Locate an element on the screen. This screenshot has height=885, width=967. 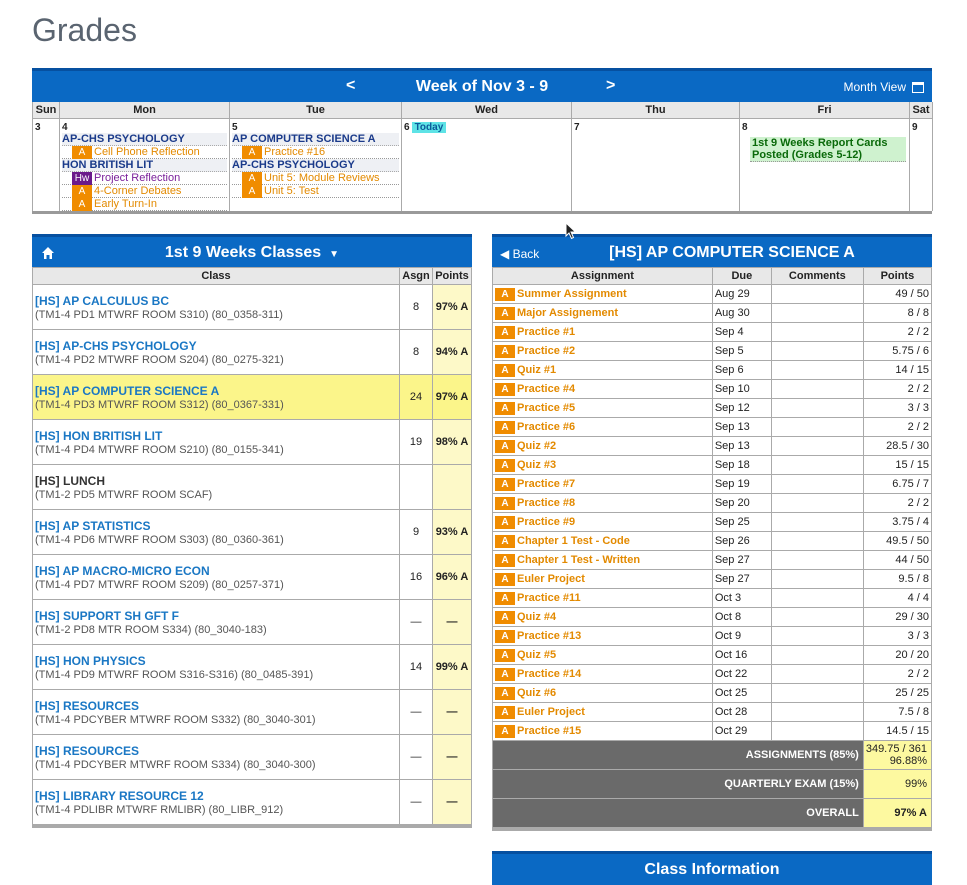
assignment-row: A Practice #8 Sep 20 2 / 2 is located at coordinates (712, 503).